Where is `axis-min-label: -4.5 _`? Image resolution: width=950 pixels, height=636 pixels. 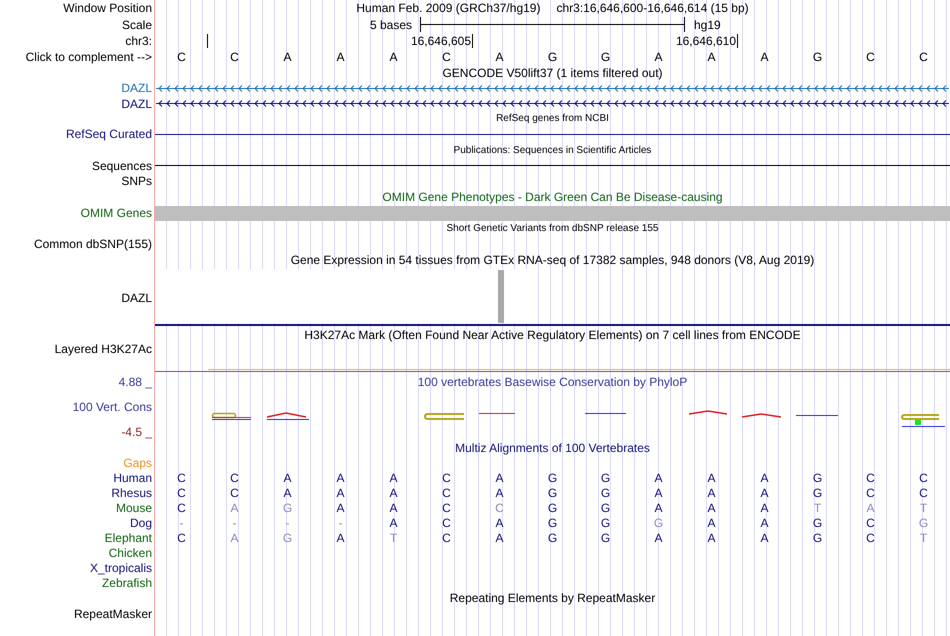
axis-min-label: -4.5 _ is located at coordinates (136, 432).